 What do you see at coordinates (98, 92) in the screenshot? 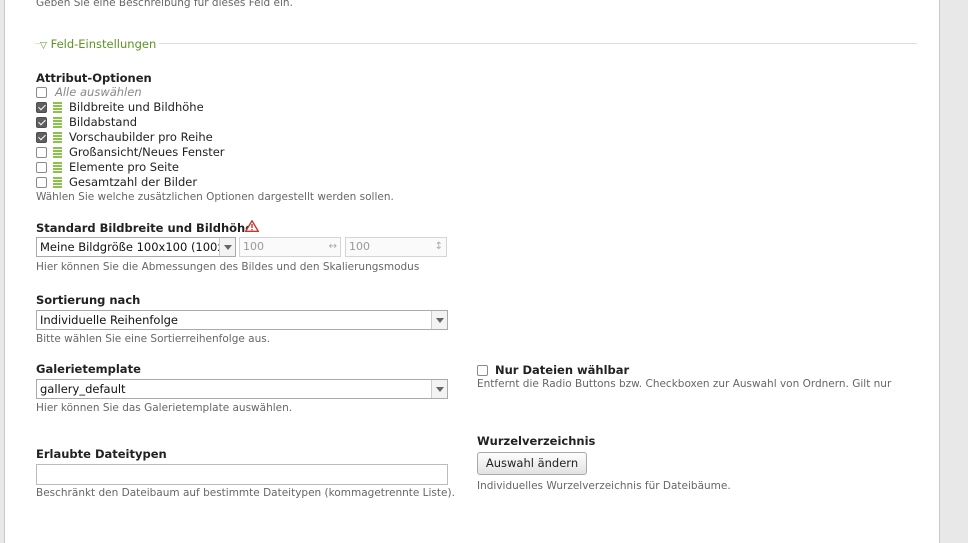
I see `select-all-label: Alle auswählen` at bounding box center [98, 92].